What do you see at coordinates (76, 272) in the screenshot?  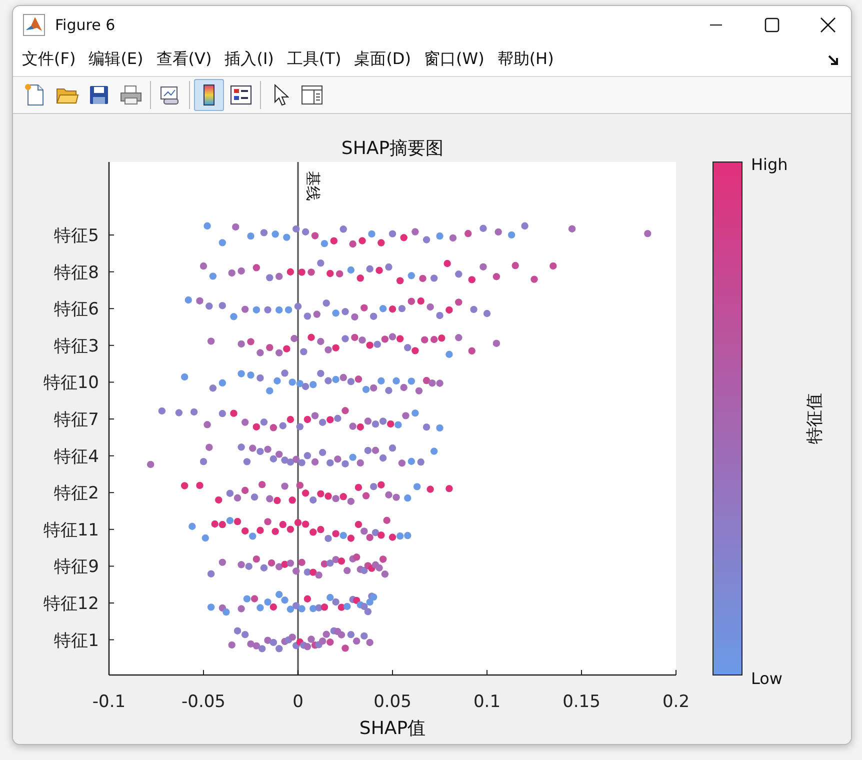 I see `y-tick-label: 特征8` at bounding box center [76, 272].